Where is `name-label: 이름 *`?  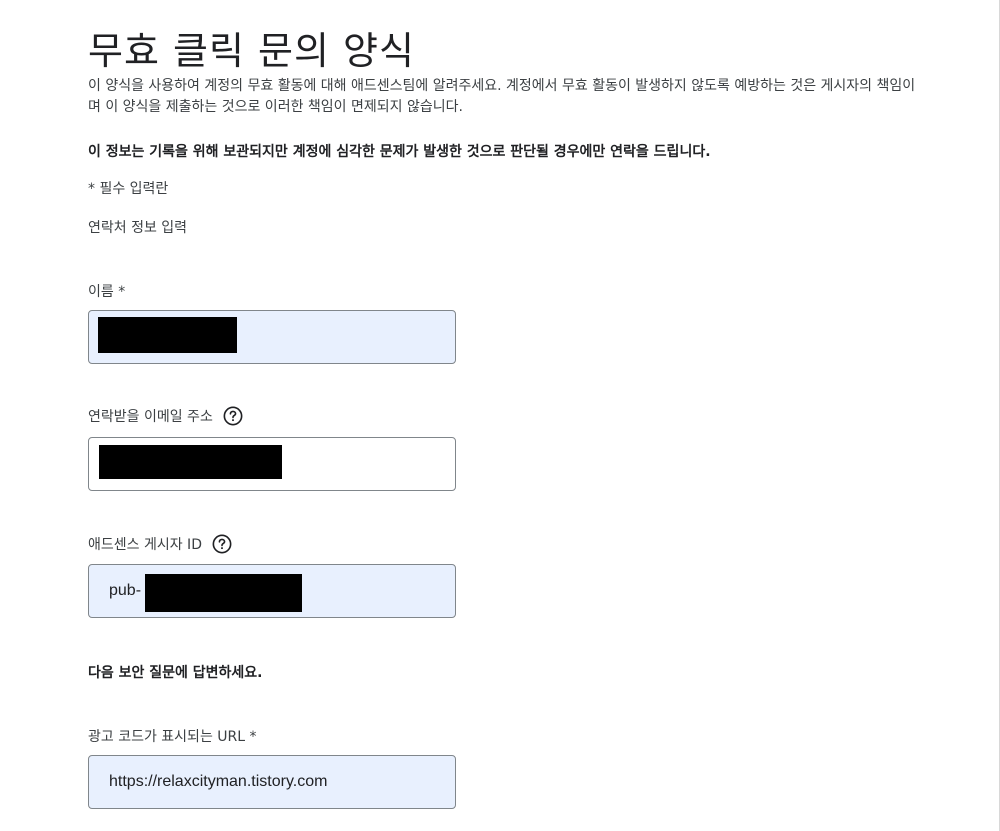
name-label: 이름 * is located at coordinates (106, 291).